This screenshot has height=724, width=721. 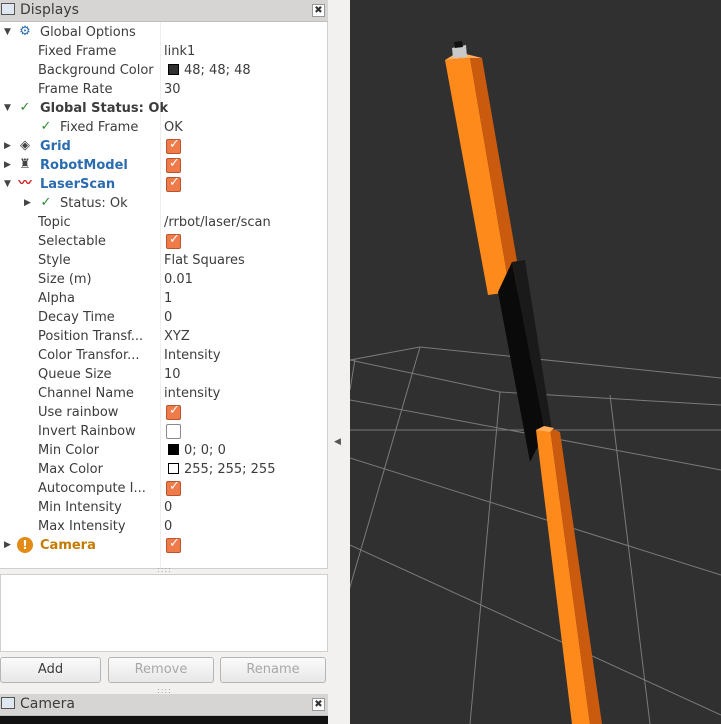 I want to click on use-rainbow-checkbox, so click(x=173, y=411).